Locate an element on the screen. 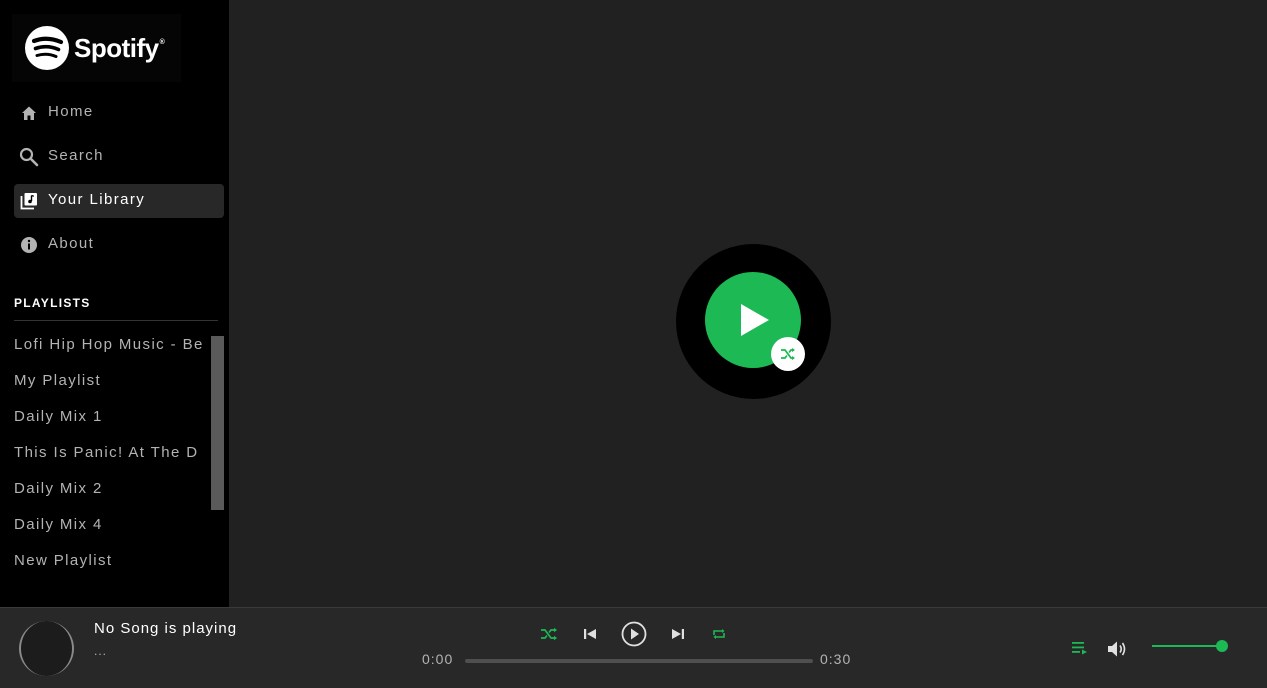 Image resolution: width=1267 pixels, height=688 pixels. volume-slider is located at coordinates (1190, 646).